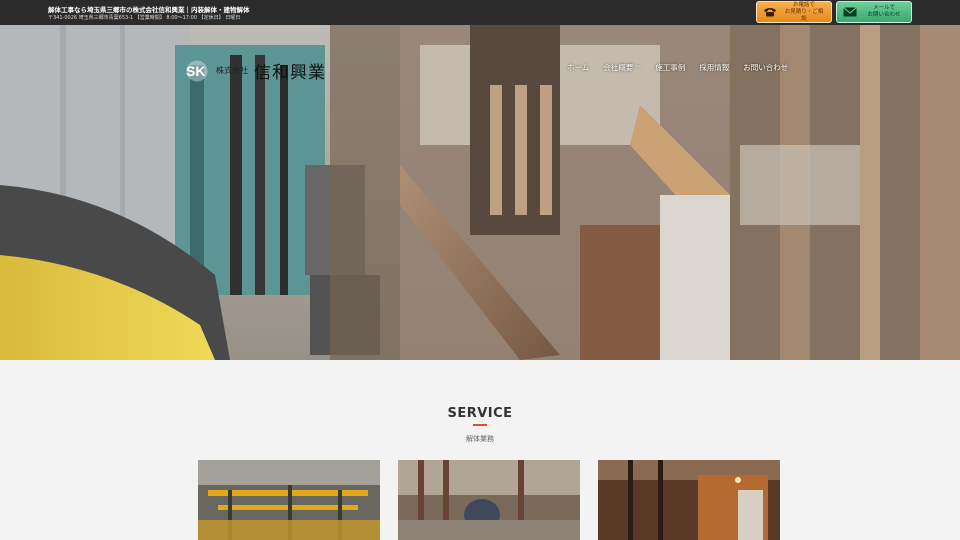 Image resolution: width=960 pixels, height=540 pixels. I want to click on phone-cta-line1: お電話で, so click(803, 4).